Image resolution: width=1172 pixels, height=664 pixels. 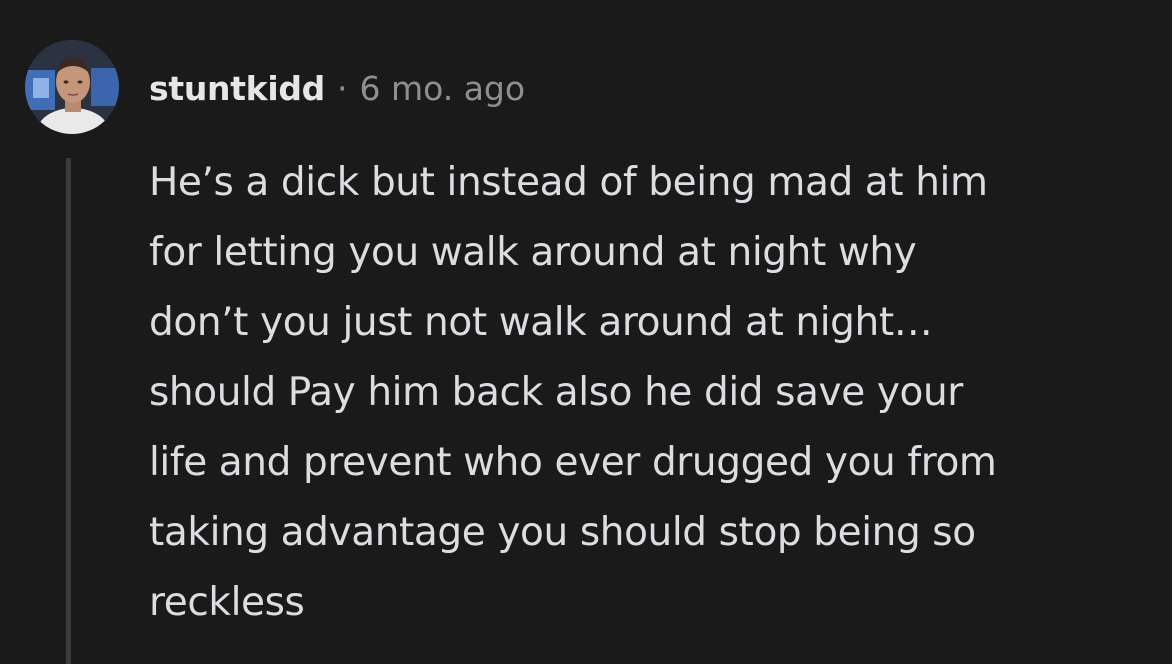 What do you see at coordinates (68, 411) in the screenshot?
I see `thread-collapse-line` at bounding box center [68, 411].